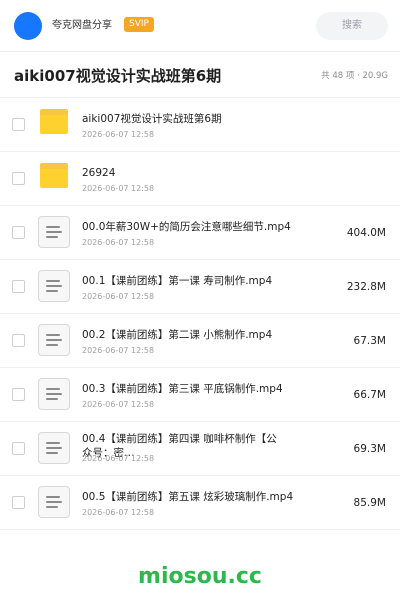 The width and height of the screenshot is (400, 600). Describe the element at coordinates (186, 227) in the screenshot. I see `file-name: 00.0年薪30W+的简历会注意哪些细节.mp4` at that location.